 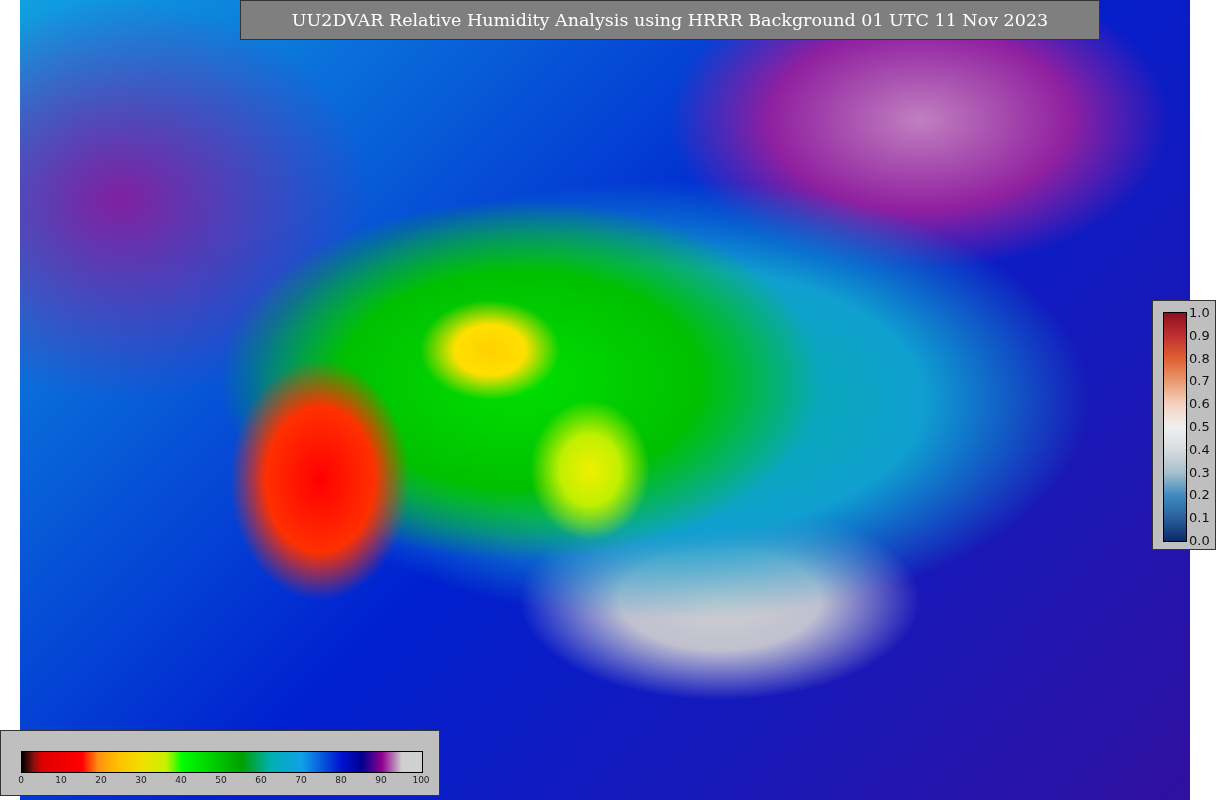 I want to click on tick-label: 0.1, so click(x=1199, y=517).